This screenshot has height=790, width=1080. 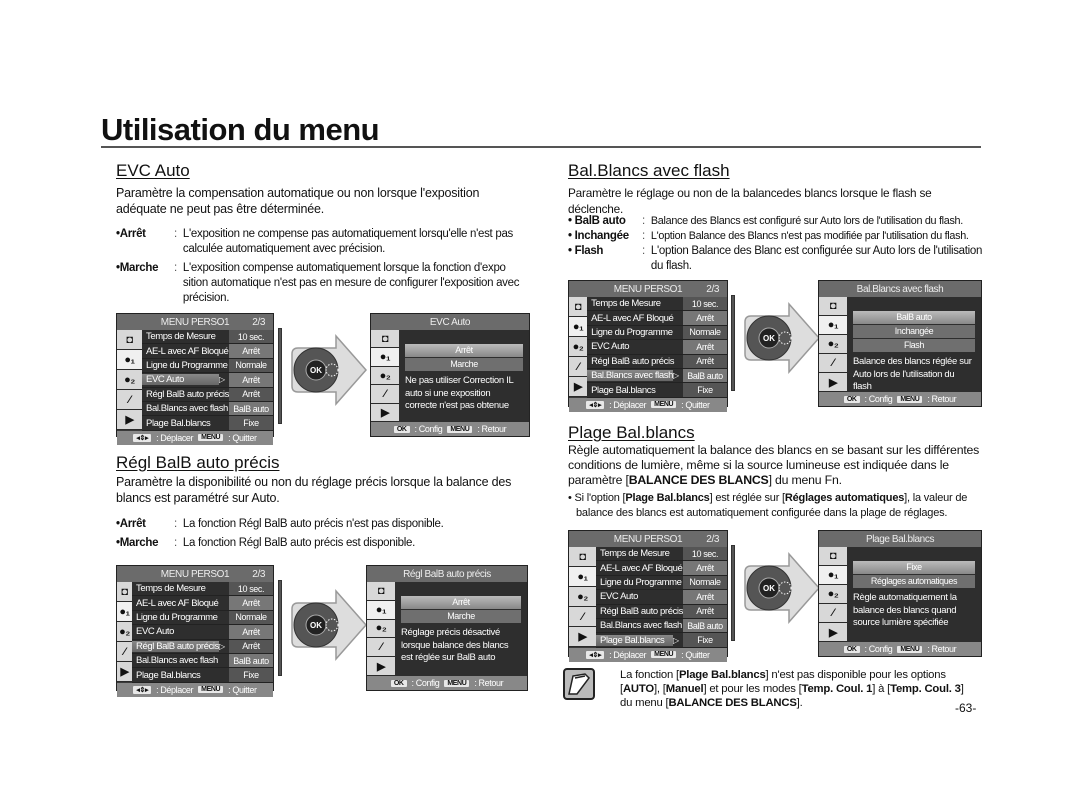 What do you see at coordinates (242, 437) in the screenshot?
I see `footer-quit-label: : Quitter` at bounding box center [242, 437].